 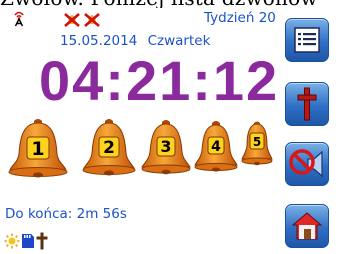 I want to click on screen-right-frame, so click(x=336, y=131).